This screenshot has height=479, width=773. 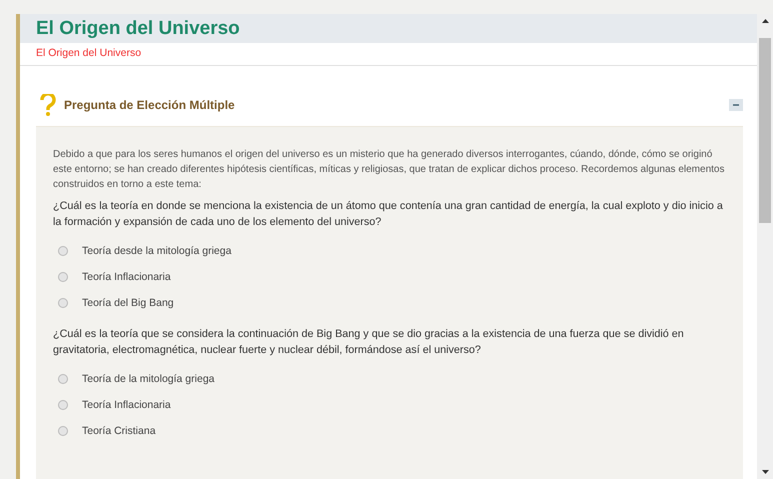 What do you see at coordinates (388, 214) in the screenshot?
I see `question-text: ¿Cuál es la teoría en donde se menciona la existencia de un átomo que contenía una gran cantidad de energía, la cual exploto y dio inicio a la formación y expansión de cada uno de los elemento del universo?` at bounding box center [388, 214].